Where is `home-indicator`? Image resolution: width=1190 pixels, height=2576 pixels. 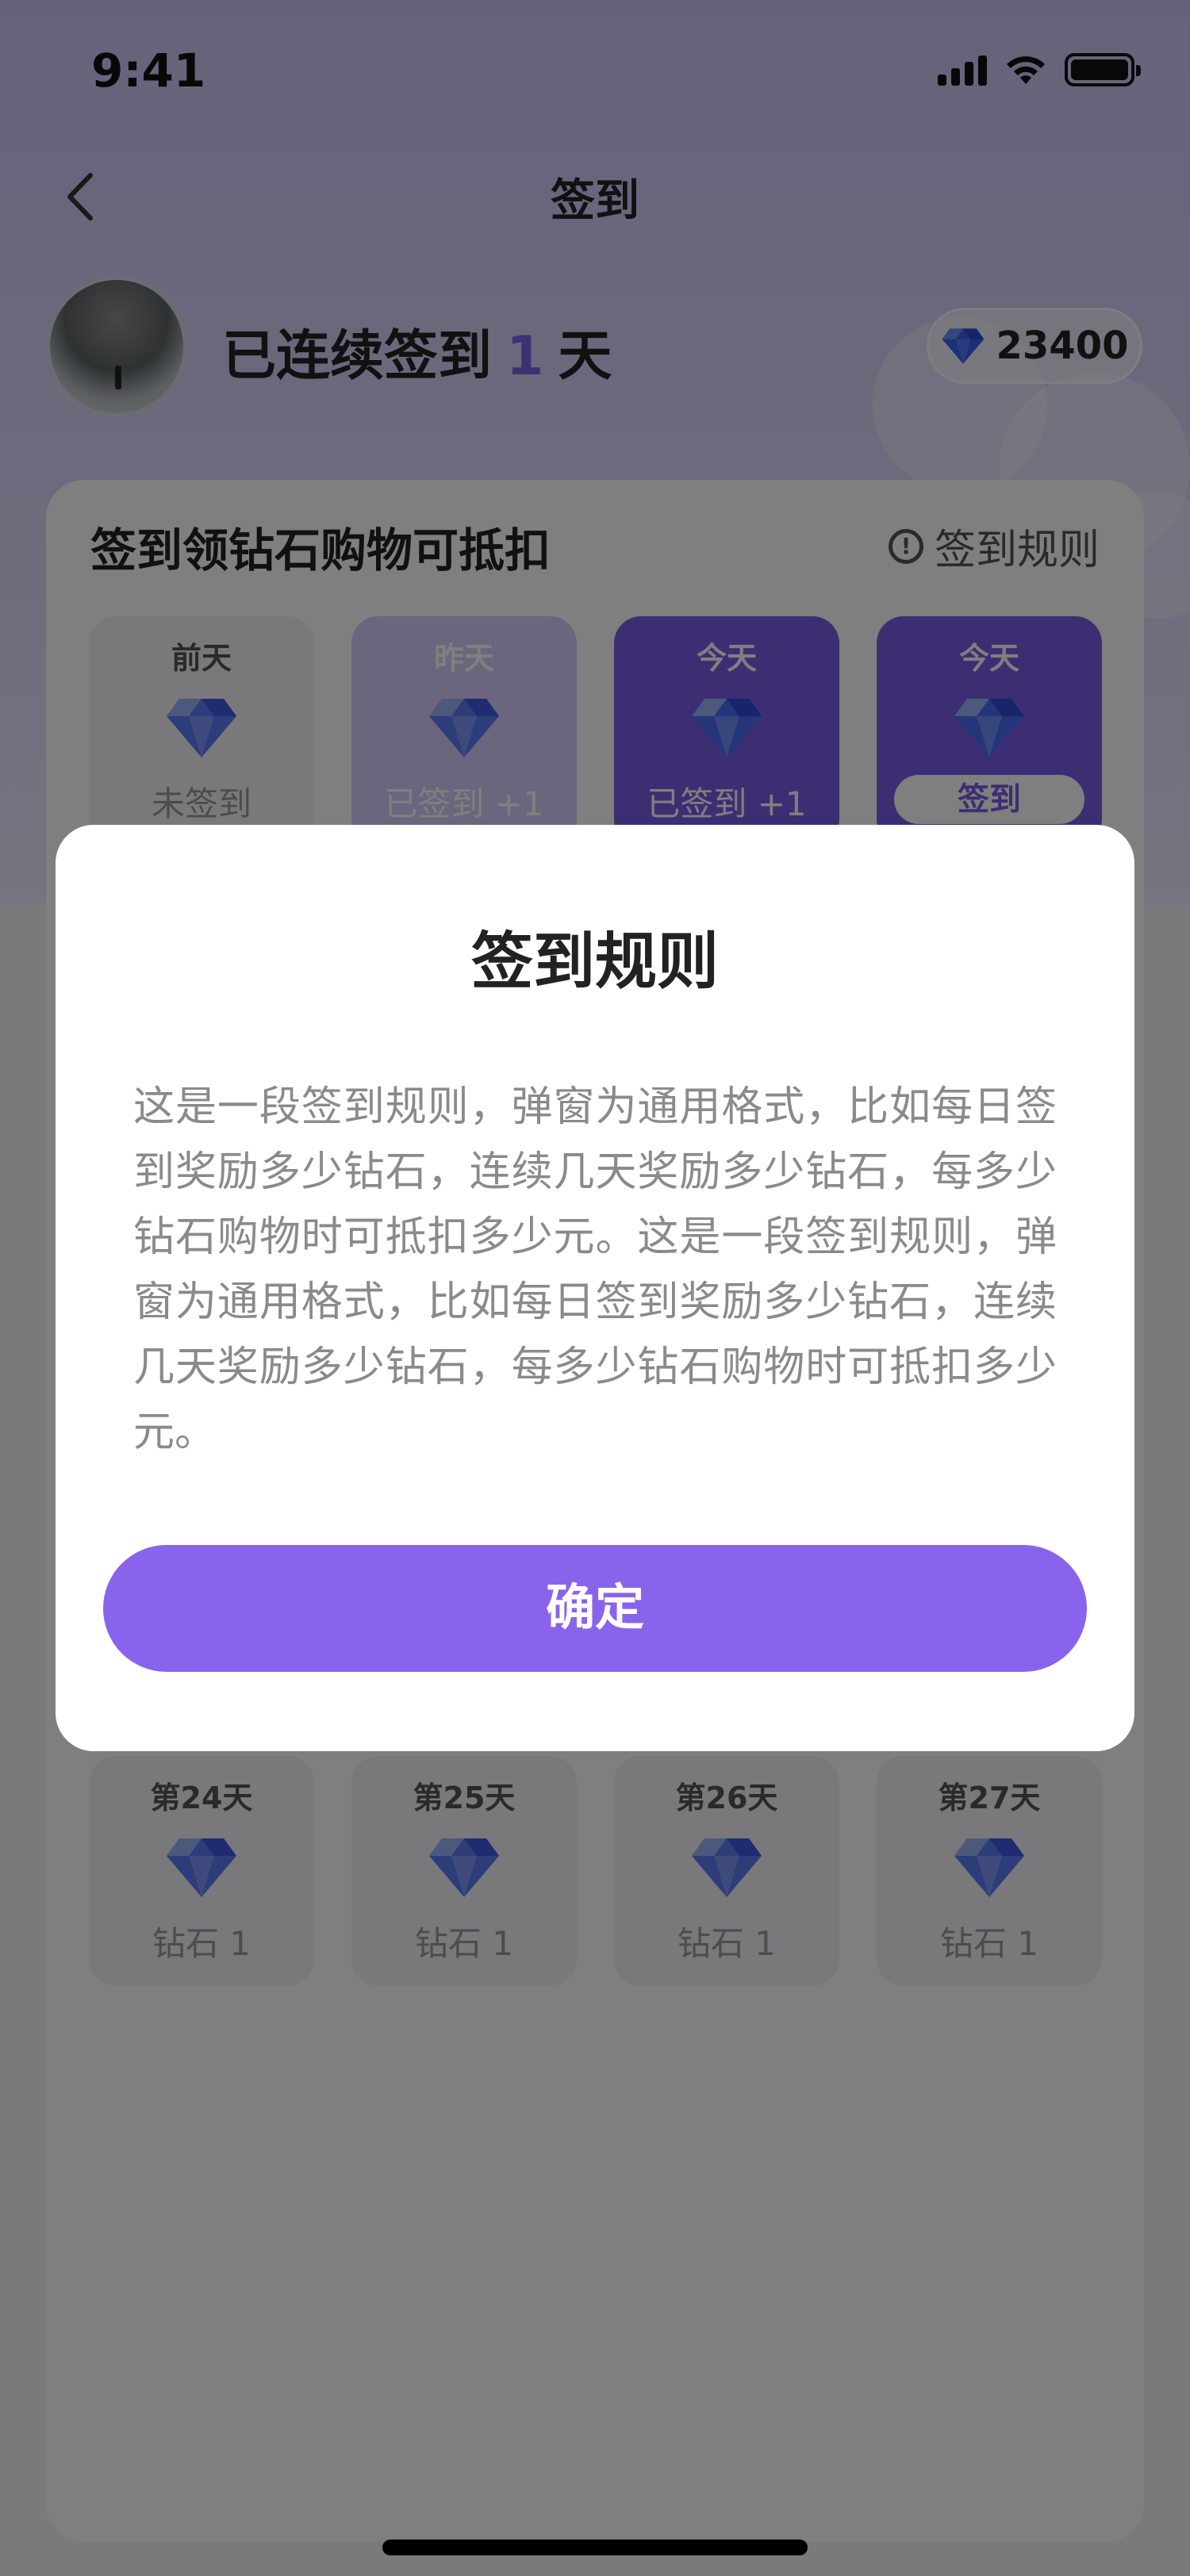 home-indicator is located at coordinates (595, 2547).